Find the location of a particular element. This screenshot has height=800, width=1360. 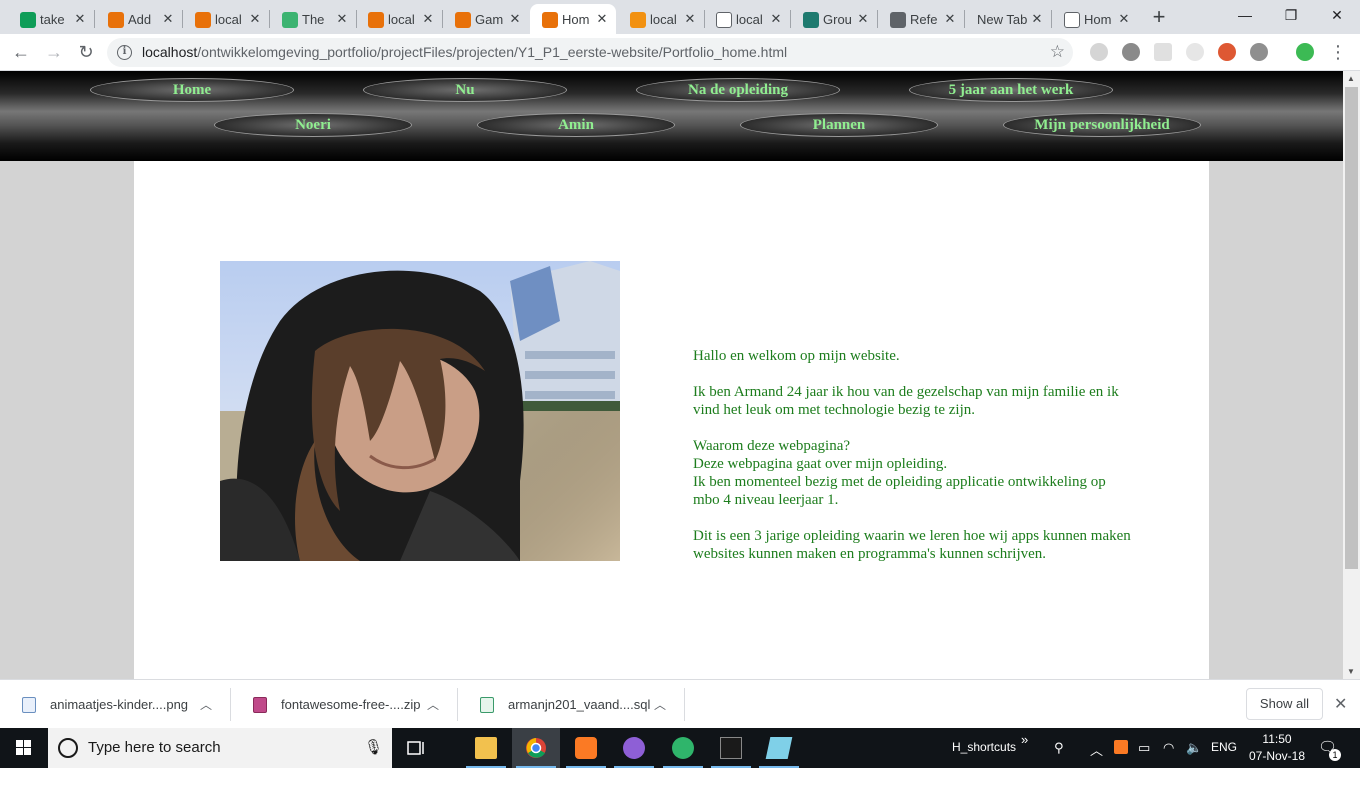

download-filename: armanjn201_vaand....sql is located at coordinates (579, 704).